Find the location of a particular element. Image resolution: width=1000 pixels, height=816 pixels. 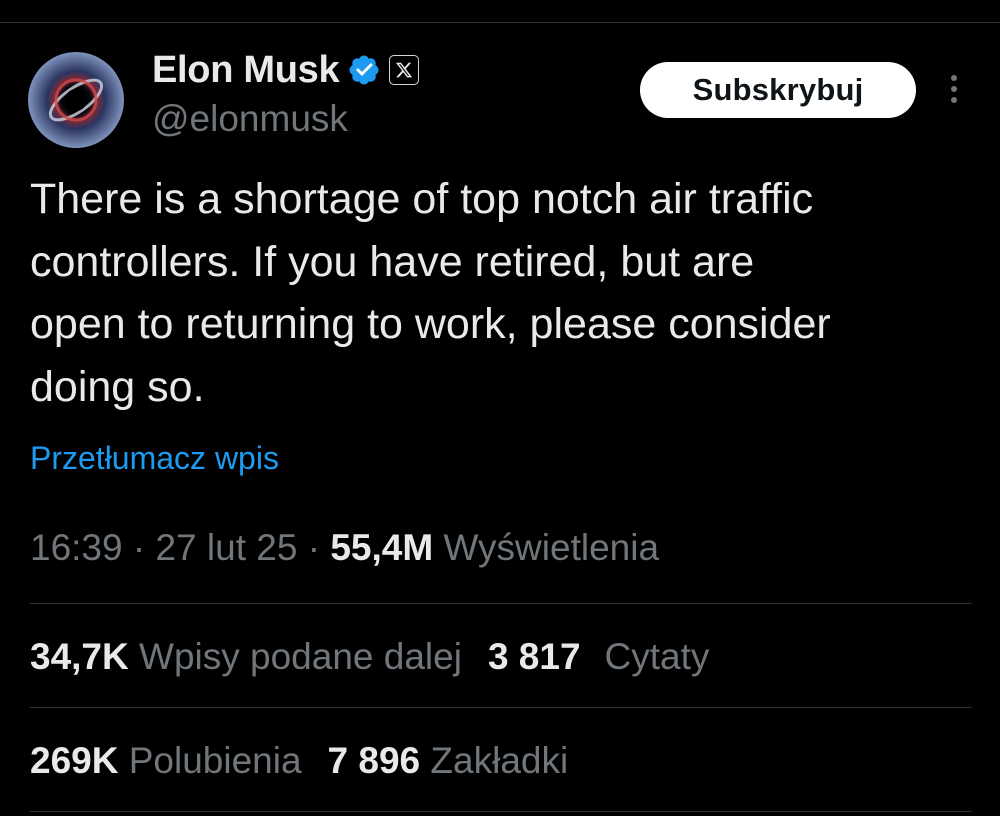

tweet-date: 27 lut 25 is located at coordinates (226, 547).